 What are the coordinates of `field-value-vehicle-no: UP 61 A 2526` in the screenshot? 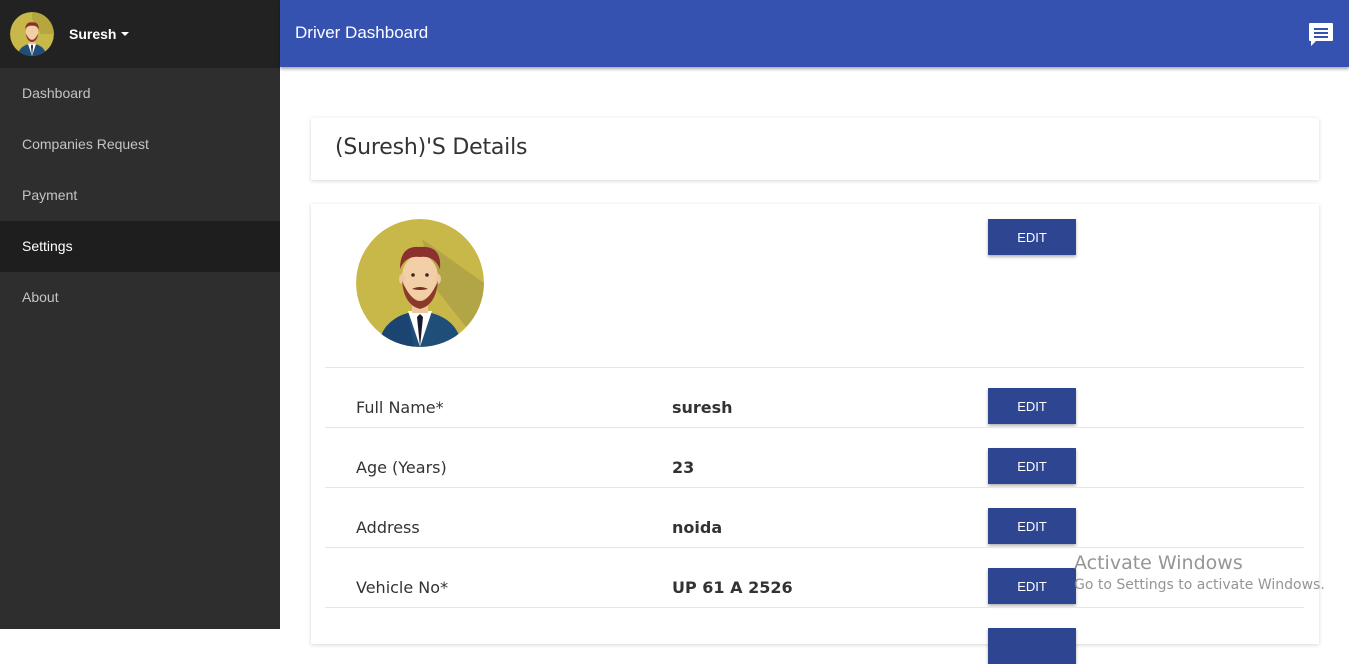 It's located at (732, 587).